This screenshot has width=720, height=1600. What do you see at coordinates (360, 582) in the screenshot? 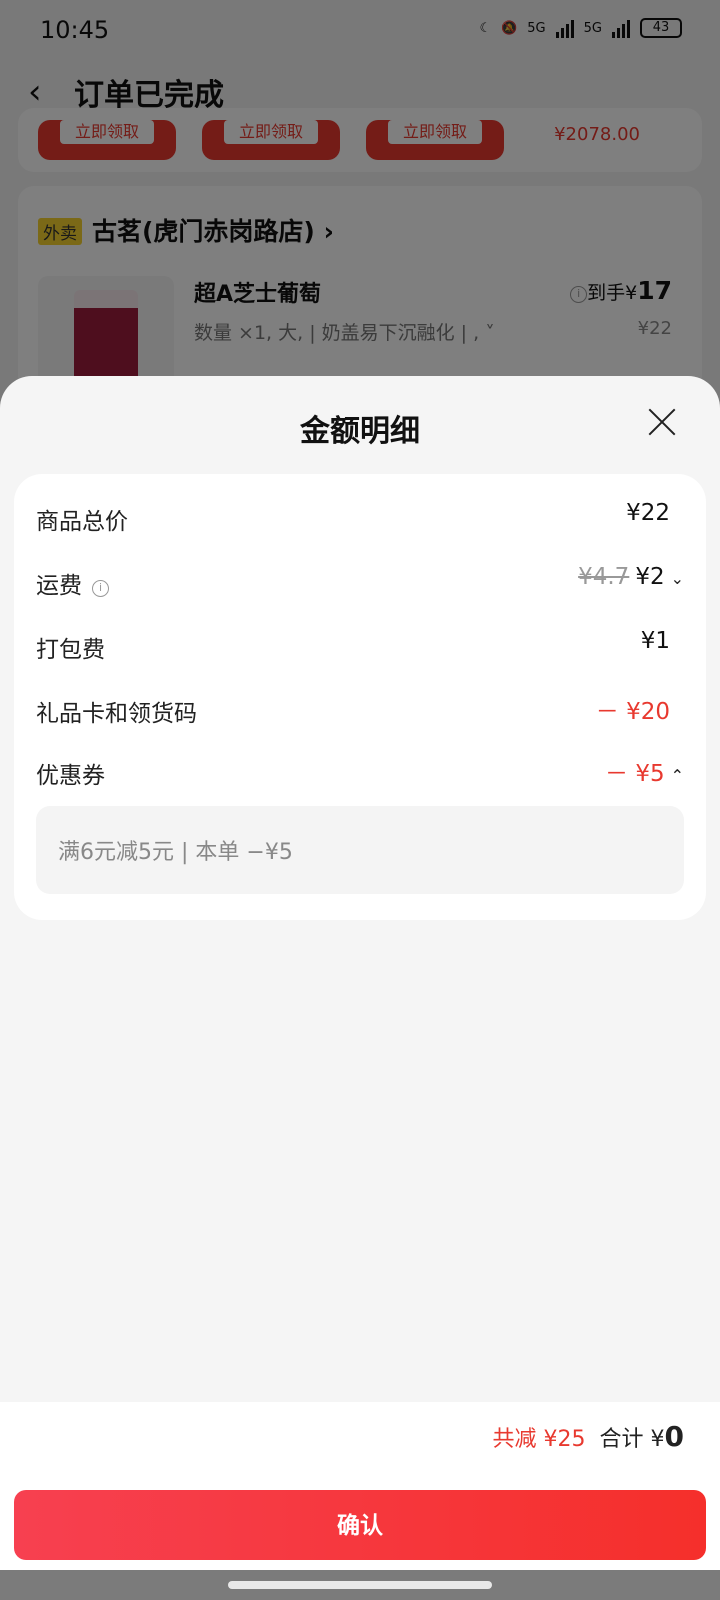
I see `row-delivery-fee: 运费 i ¥4.7 ¥2 ⌄` at bounding box center [360, 582].